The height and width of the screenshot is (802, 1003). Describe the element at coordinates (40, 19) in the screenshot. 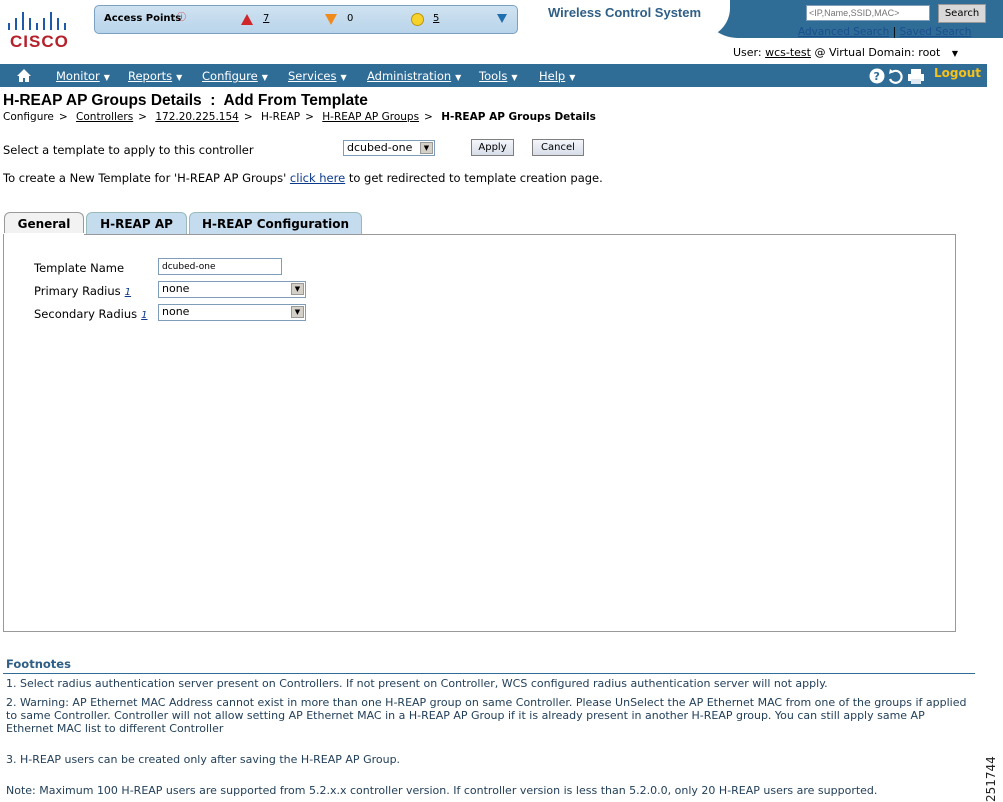

I see `cisco-bars-icon` at that location.